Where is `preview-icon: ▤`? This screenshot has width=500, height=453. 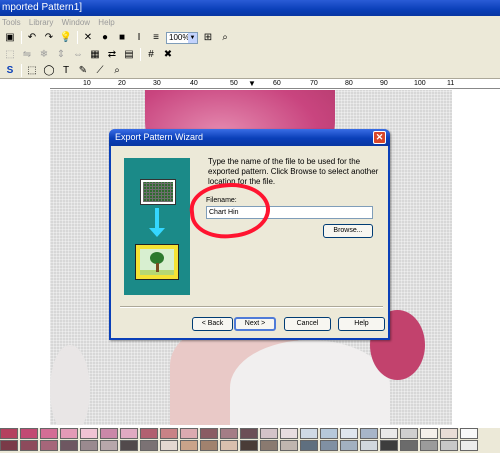 preview-icon: ▤ is located at coordinates (129, 54).